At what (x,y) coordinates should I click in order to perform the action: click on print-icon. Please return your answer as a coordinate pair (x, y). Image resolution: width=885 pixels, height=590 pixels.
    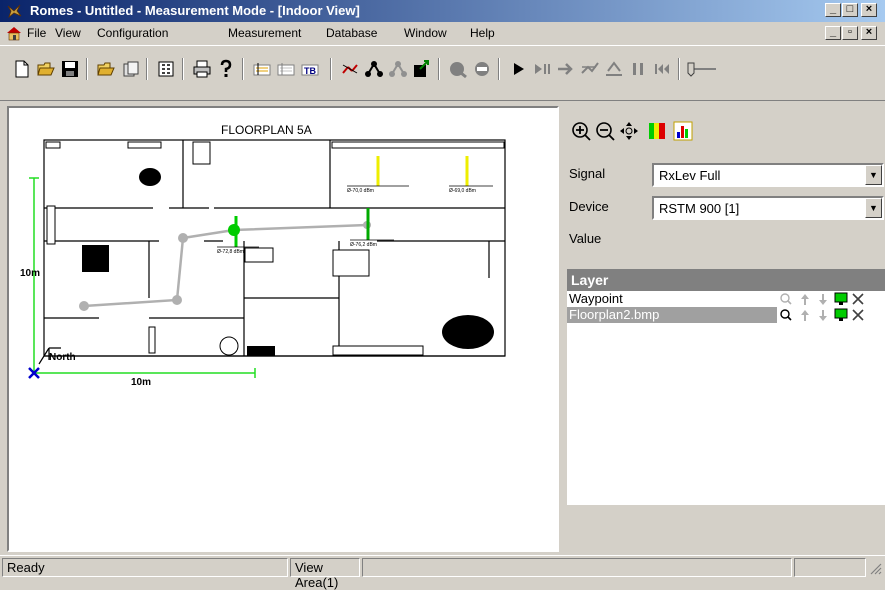
    Looking at the image, I should click on (202, 69).